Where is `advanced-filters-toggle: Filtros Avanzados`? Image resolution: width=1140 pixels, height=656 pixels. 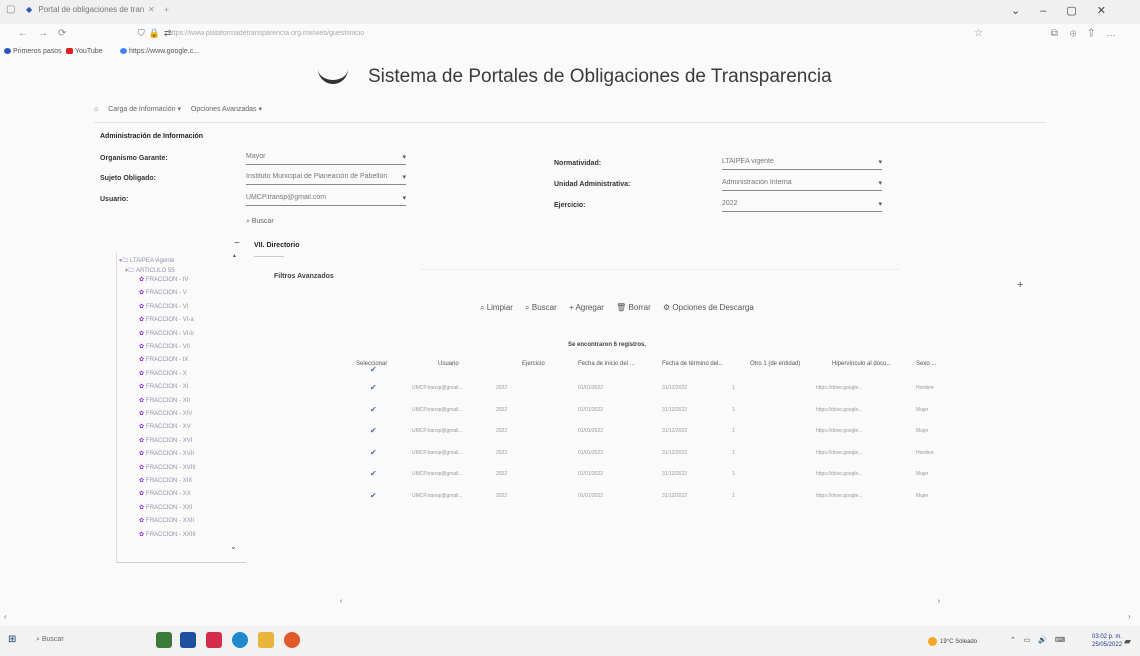
advanced-filters-toggle: Filtros Avanzados is located at coordinates (304, 276).